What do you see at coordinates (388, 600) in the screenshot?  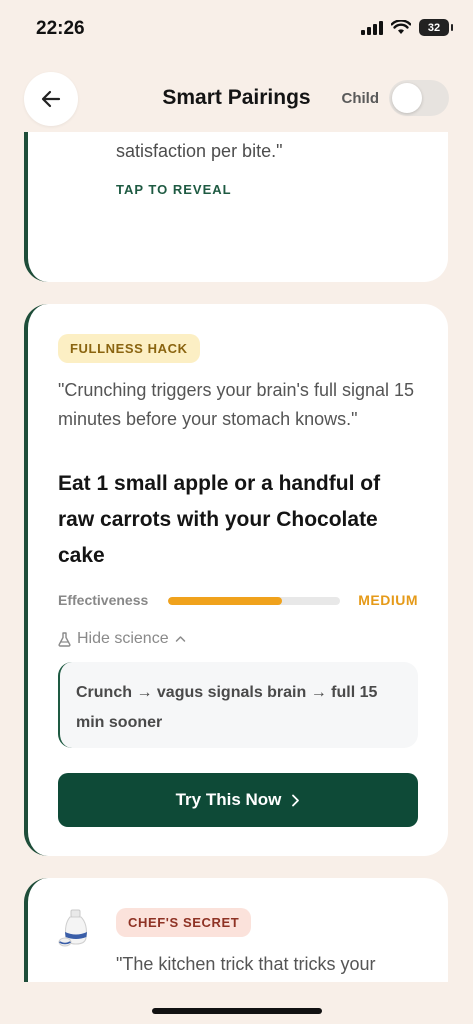 I see `effectiveness-level: MEDIUM` at bounding box center [388, 600].